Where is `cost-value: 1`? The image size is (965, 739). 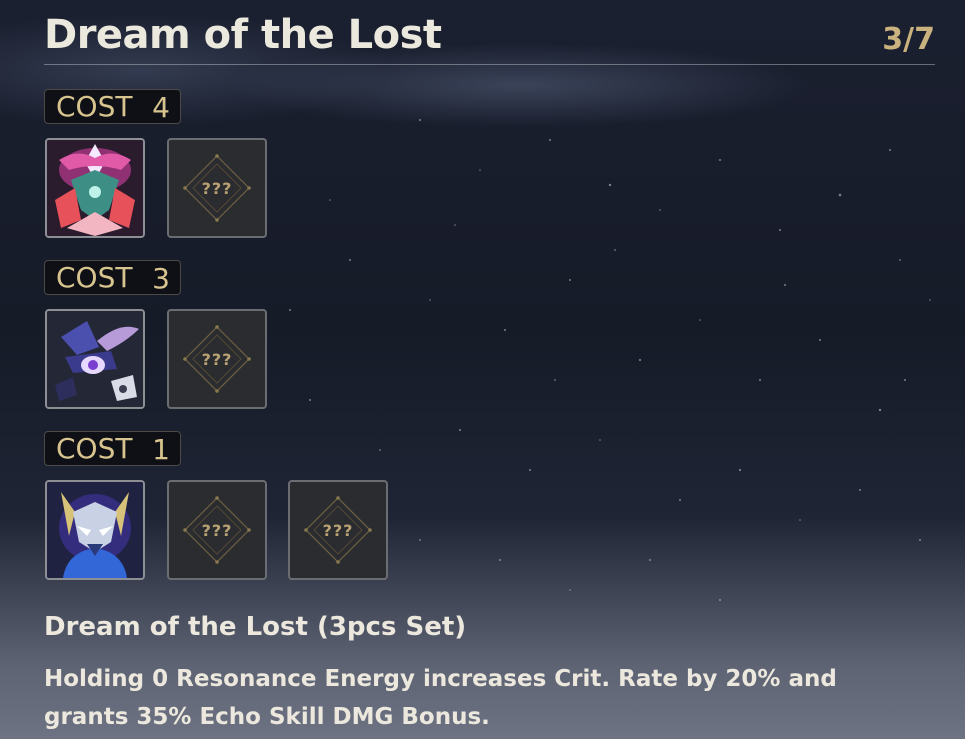
cost-value: 1 is located at coordinates (161, 449).